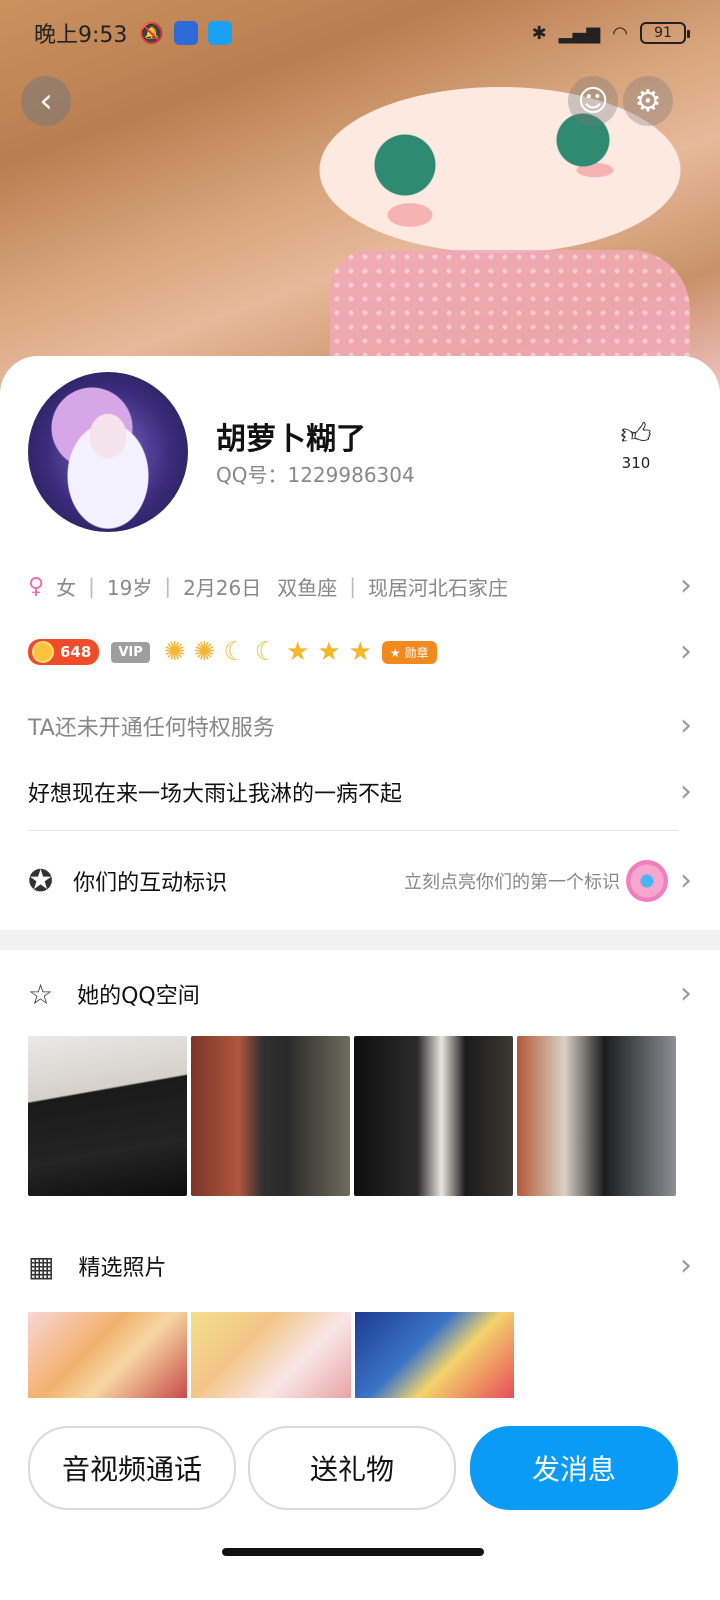 This screenshot has height=1600, width=720. I want to click on like-count: 310, so click(636, 463).